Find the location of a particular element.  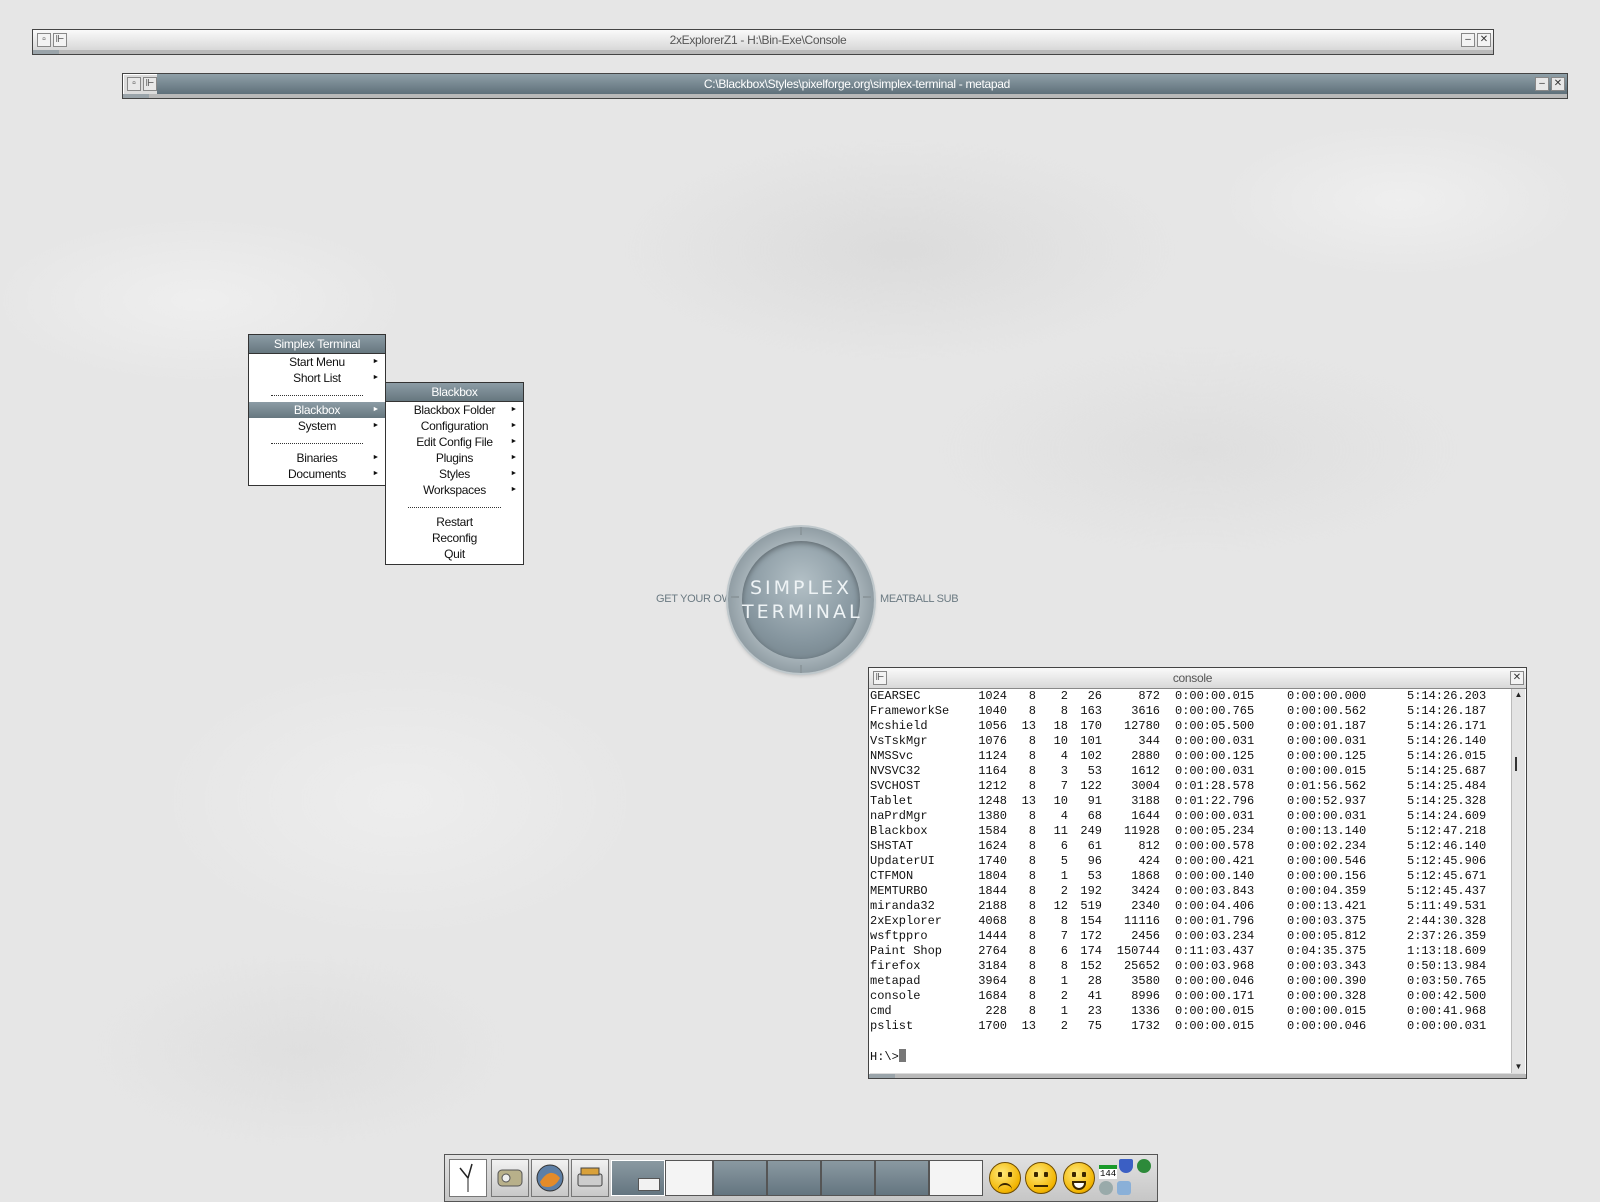

menu-item-short-list: Short List ► is located at coordinates (317, 378).